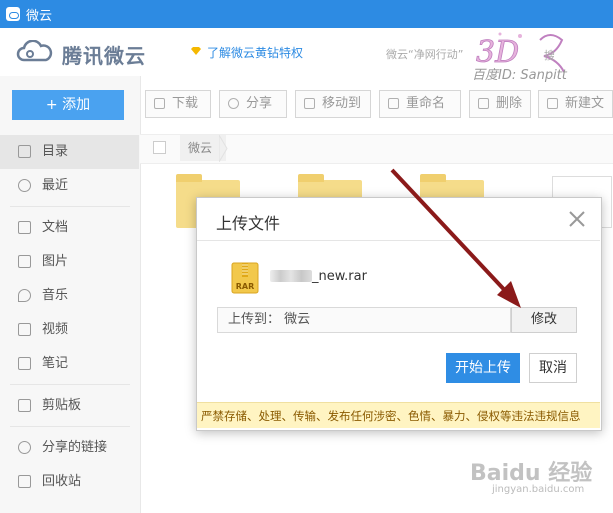 Image resolution: width=613 pixels, height=513 pixels. What do you see at coordinates (309, 103) in the screenshot?
I see `move-icon` at bounding box center [309, 103].